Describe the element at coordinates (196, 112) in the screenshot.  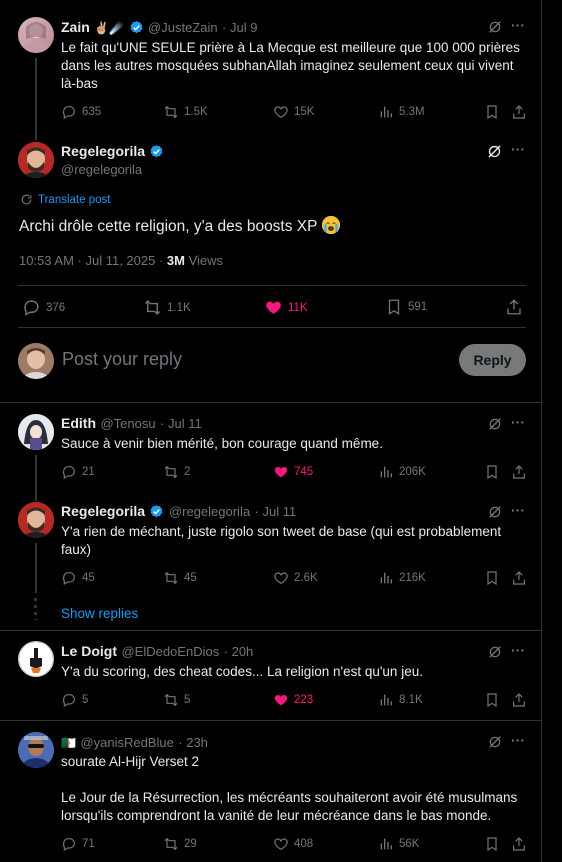
I see `repost-count: 1.5K` at that location.